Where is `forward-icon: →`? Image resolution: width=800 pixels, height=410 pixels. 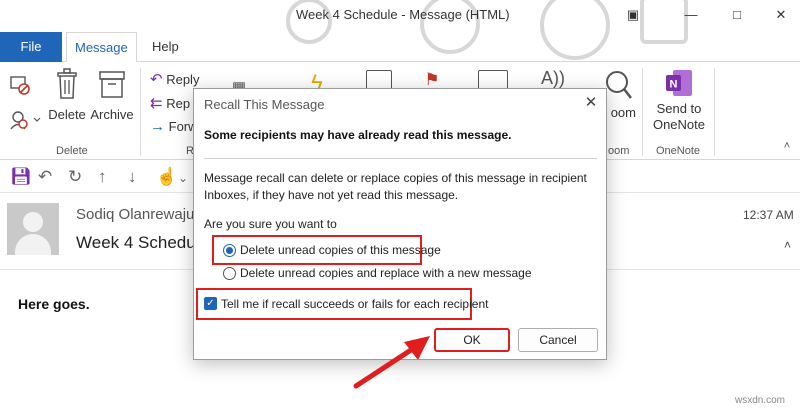
forward-icon: → is located at coordinates (157, 126).